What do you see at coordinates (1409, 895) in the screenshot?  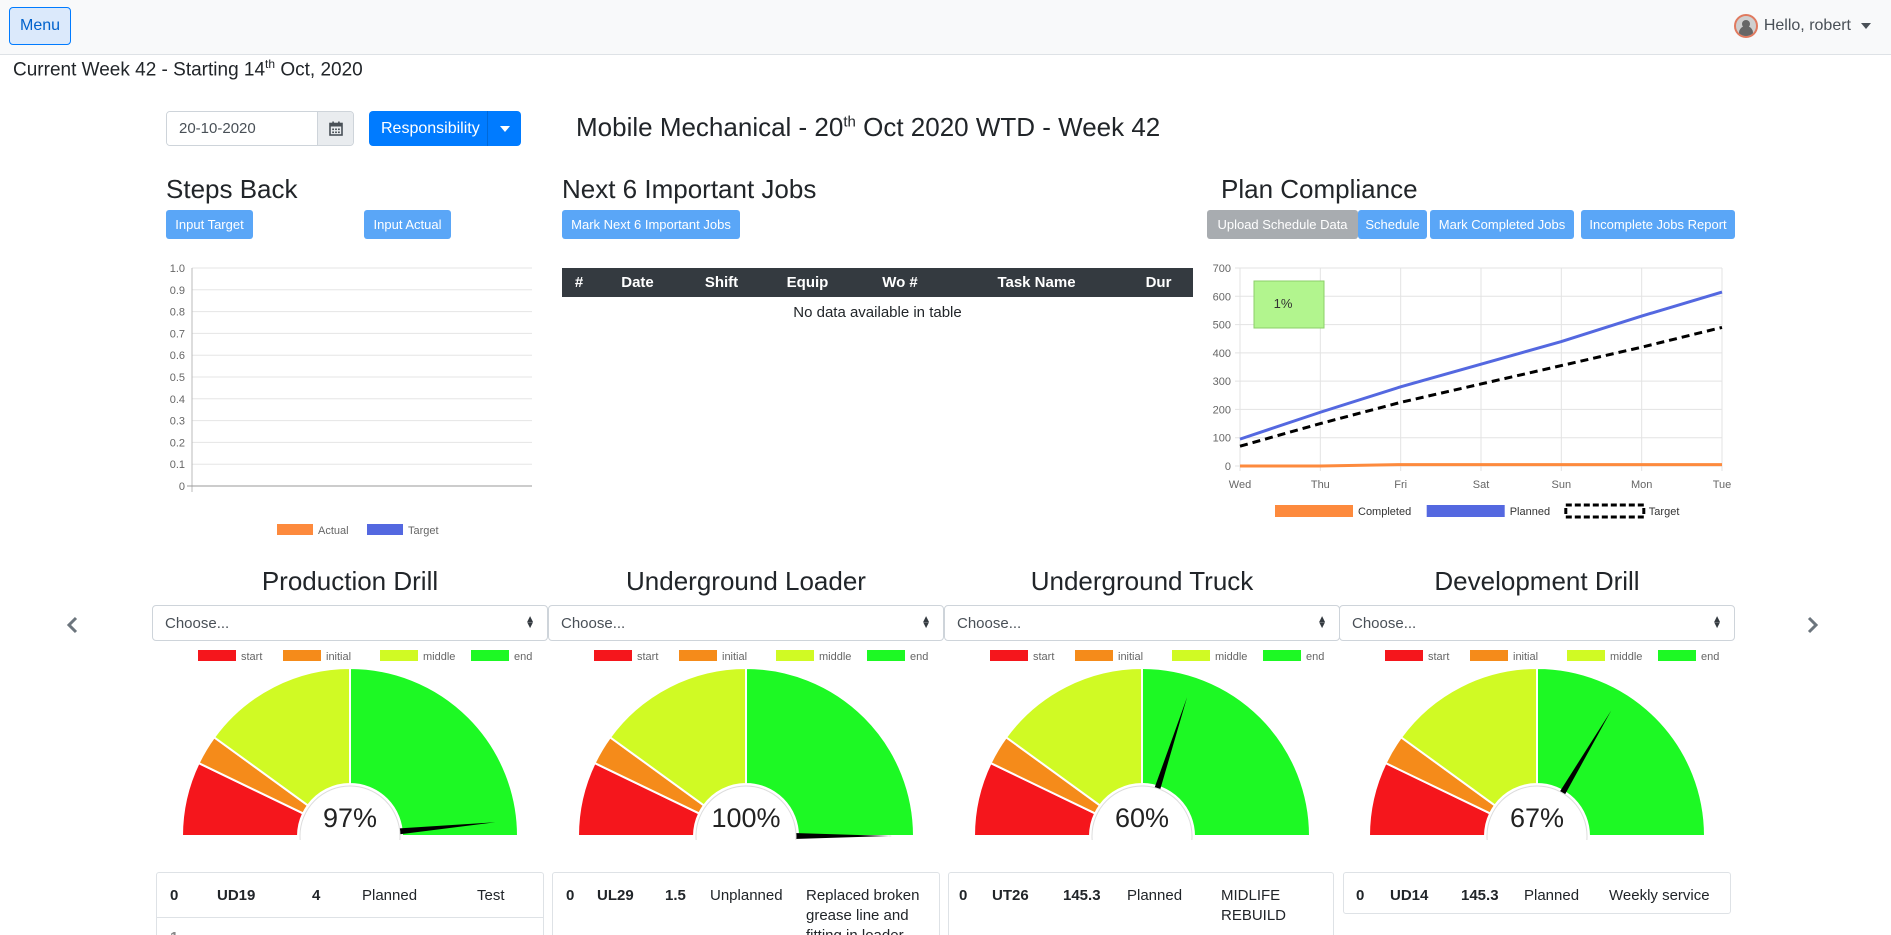 I see `equipment-id: UD14` at bounding box center [1409, 895].